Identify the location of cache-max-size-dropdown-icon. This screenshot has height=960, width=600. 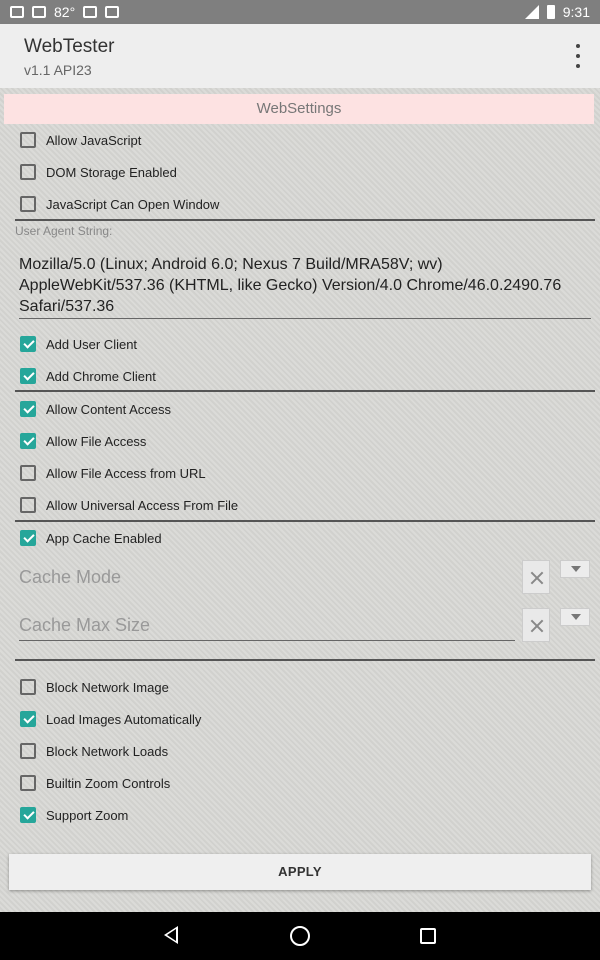
(575, 617).